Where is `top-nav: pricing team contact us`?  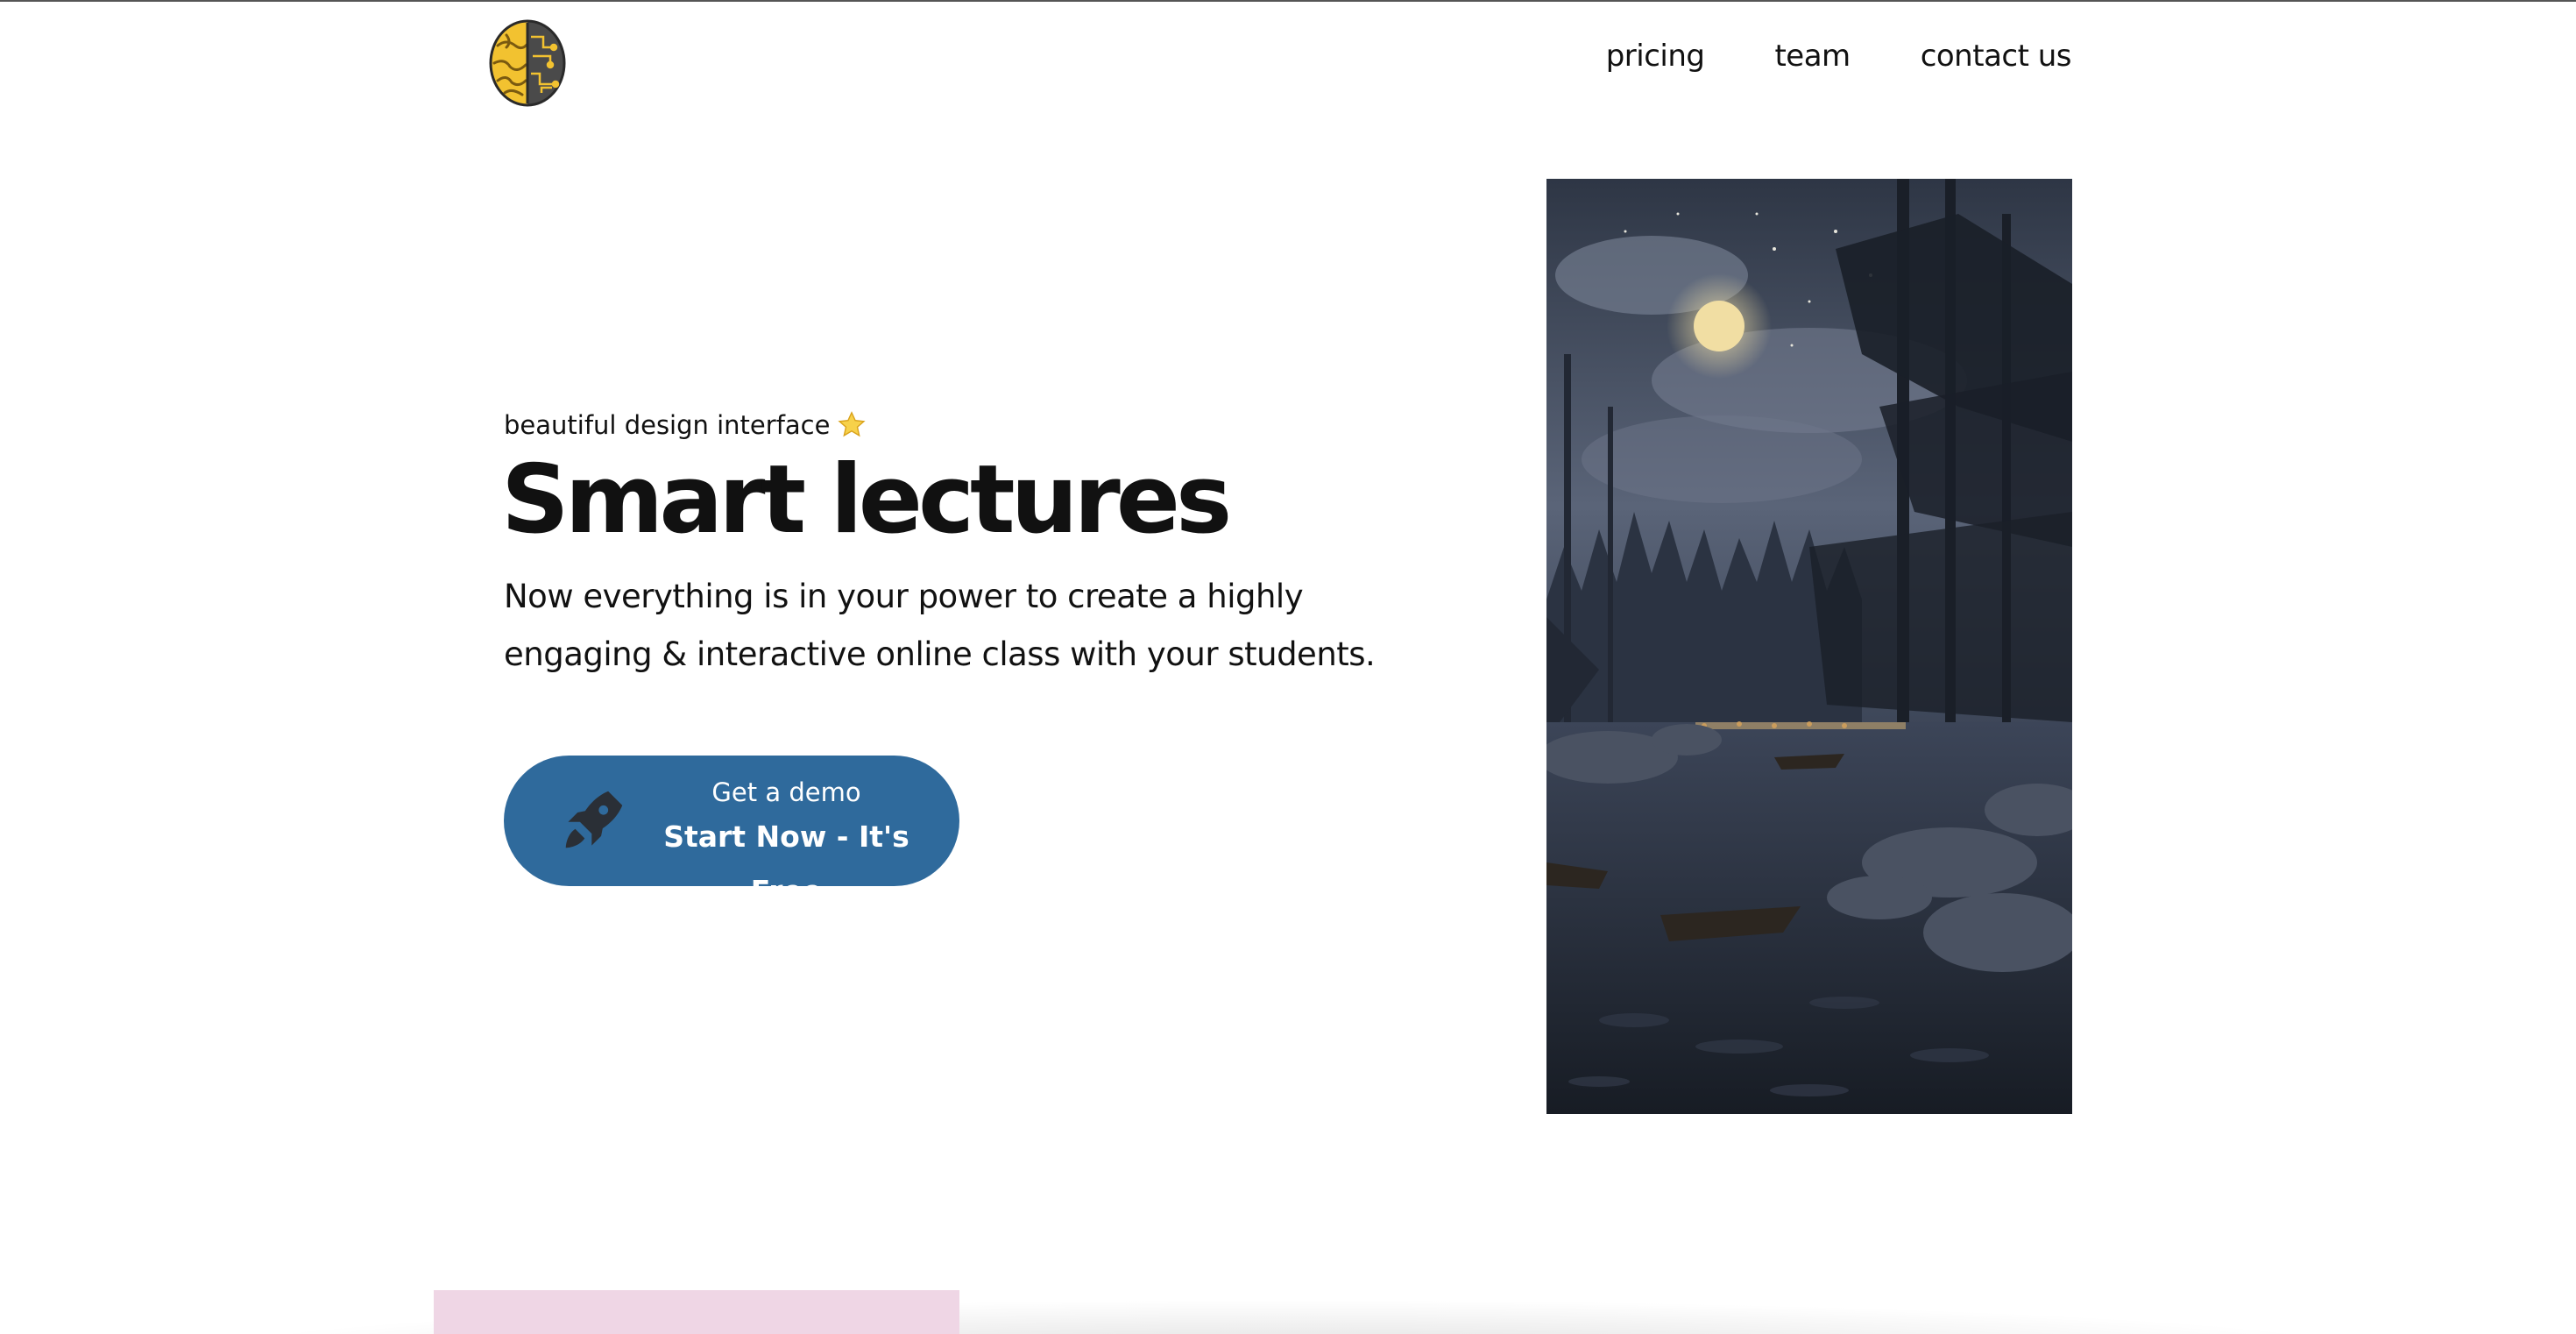 top-nav: pricing team contact us is located at coordinates (1839, 56).